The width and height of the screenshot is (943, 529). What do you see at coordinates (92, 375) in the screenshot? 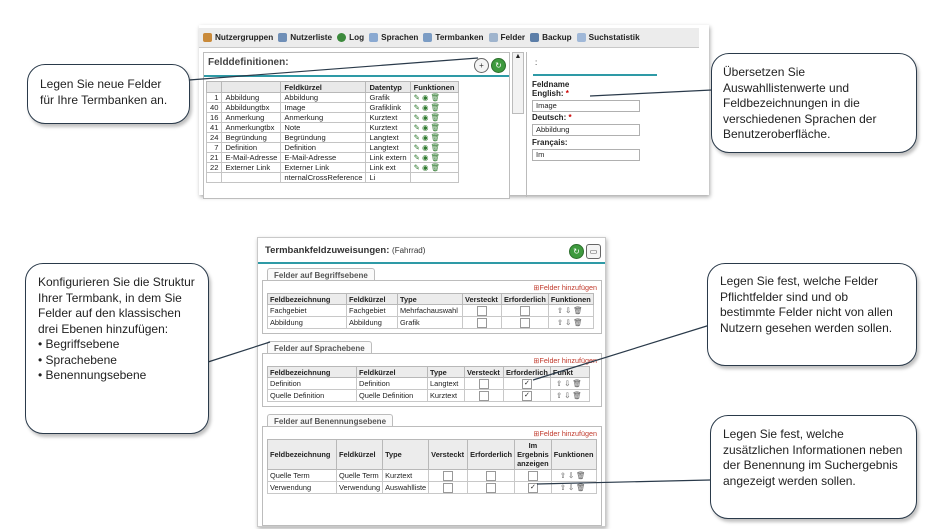
I see `bullet-item: • Benennungsebene` at bounding box center [92, 375].